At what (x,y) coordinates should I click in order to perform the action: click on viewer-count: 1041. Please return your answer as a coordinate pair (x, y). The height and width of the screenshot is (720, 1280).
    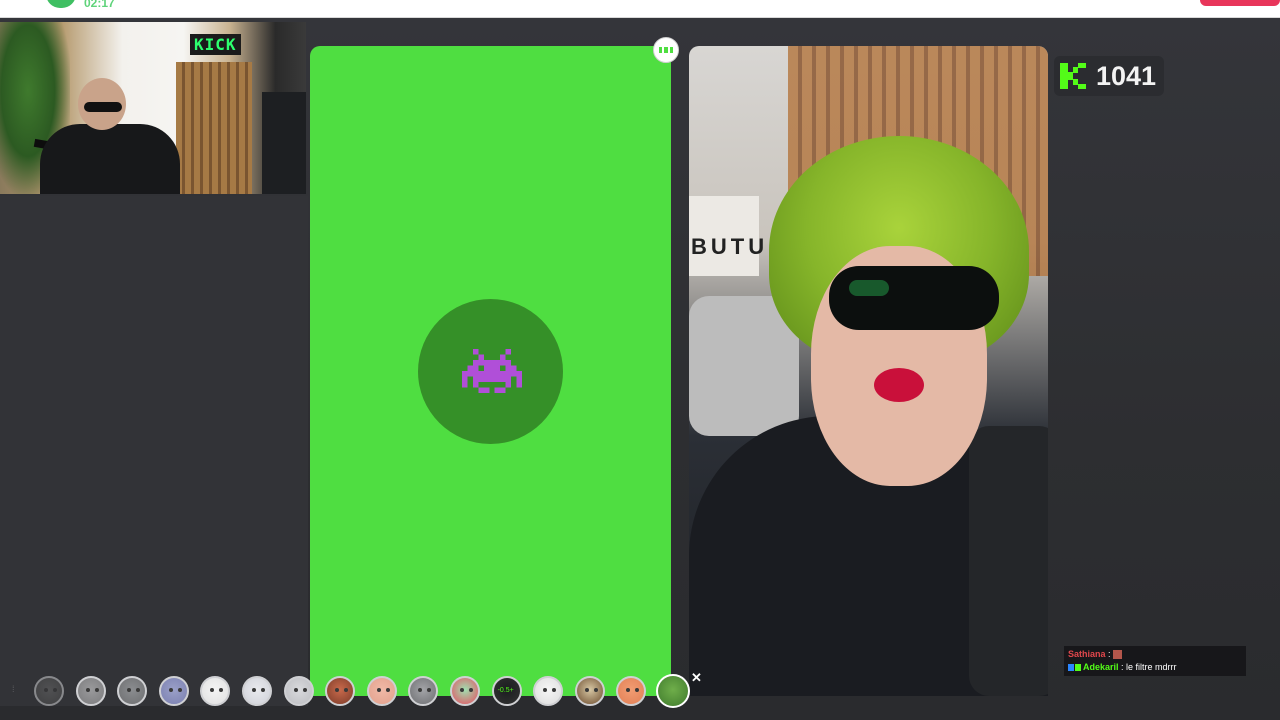
    Looking at the image, I should click on (1126, 75).